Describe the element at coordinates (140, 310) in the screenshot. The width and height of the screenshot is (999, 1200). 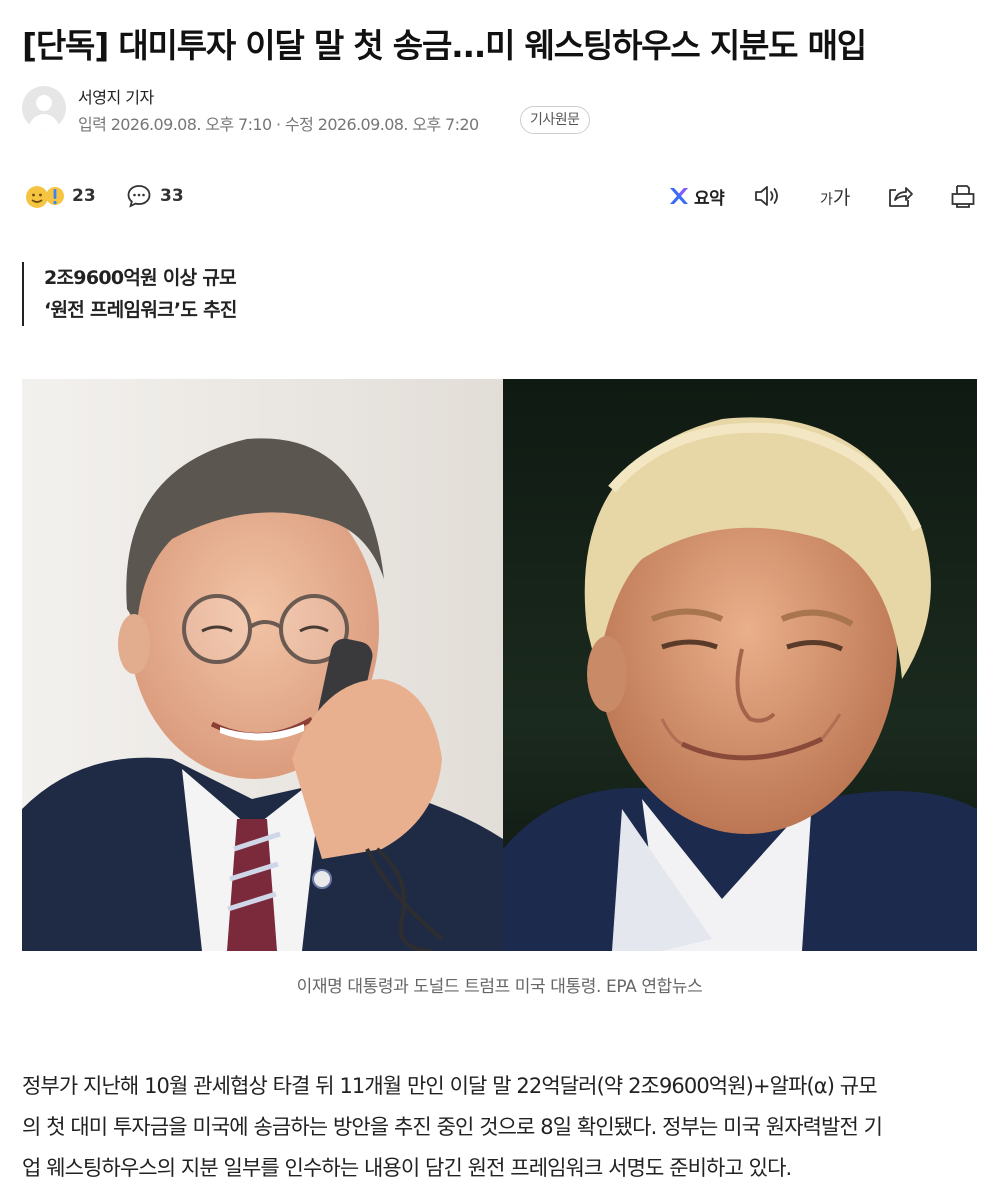
I see `subhead-2: ‘원전 프레임워크’도 추진` at that location.